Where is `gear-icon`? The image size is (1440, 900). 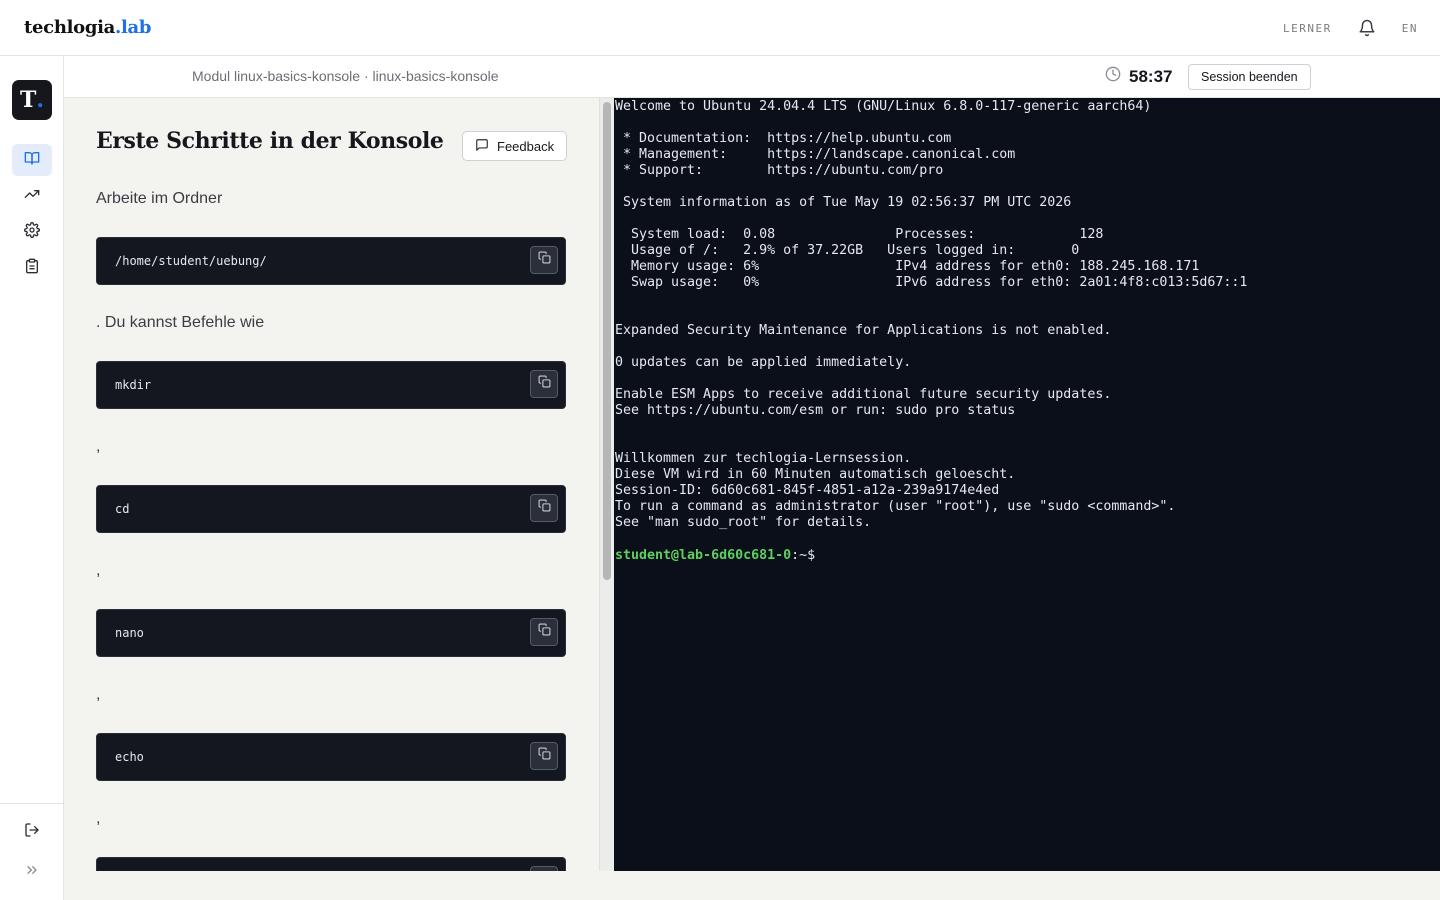
gear-icon is located at coordinates (32, 232).